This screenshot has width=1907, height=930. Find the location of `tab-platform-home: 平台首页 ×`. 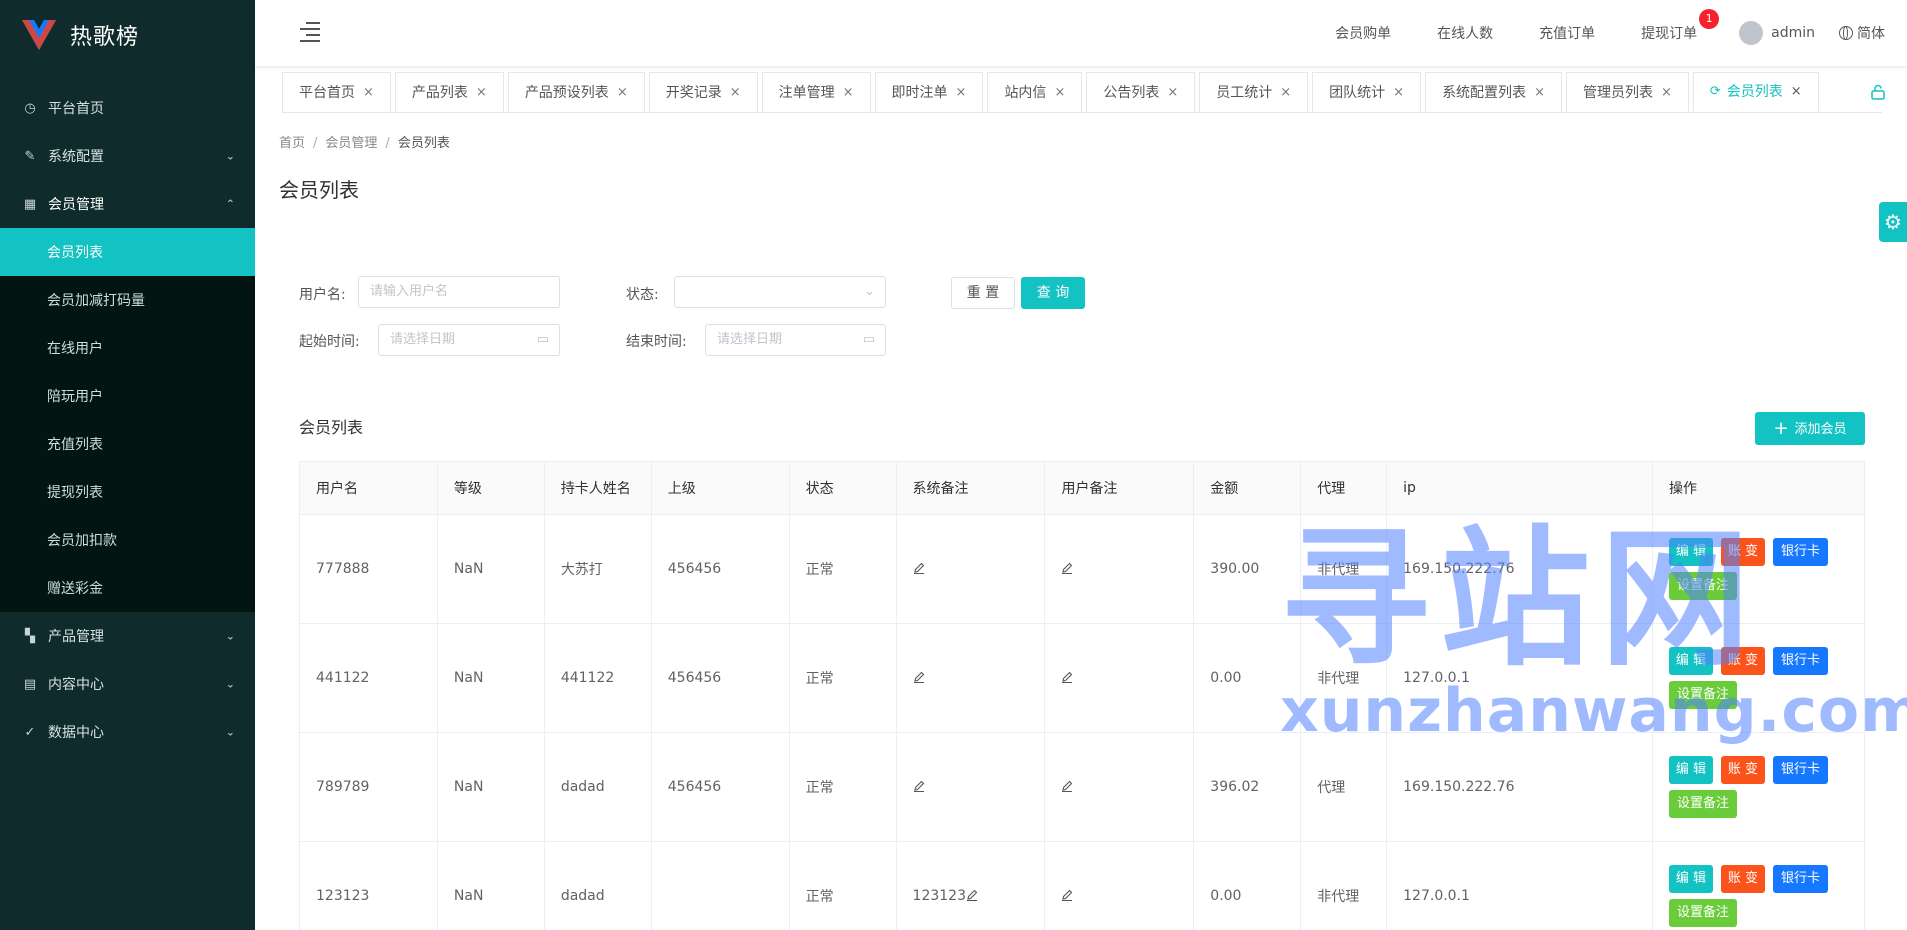

tab-platform-home: 平台首页 × is located at coordinates (336, 92).